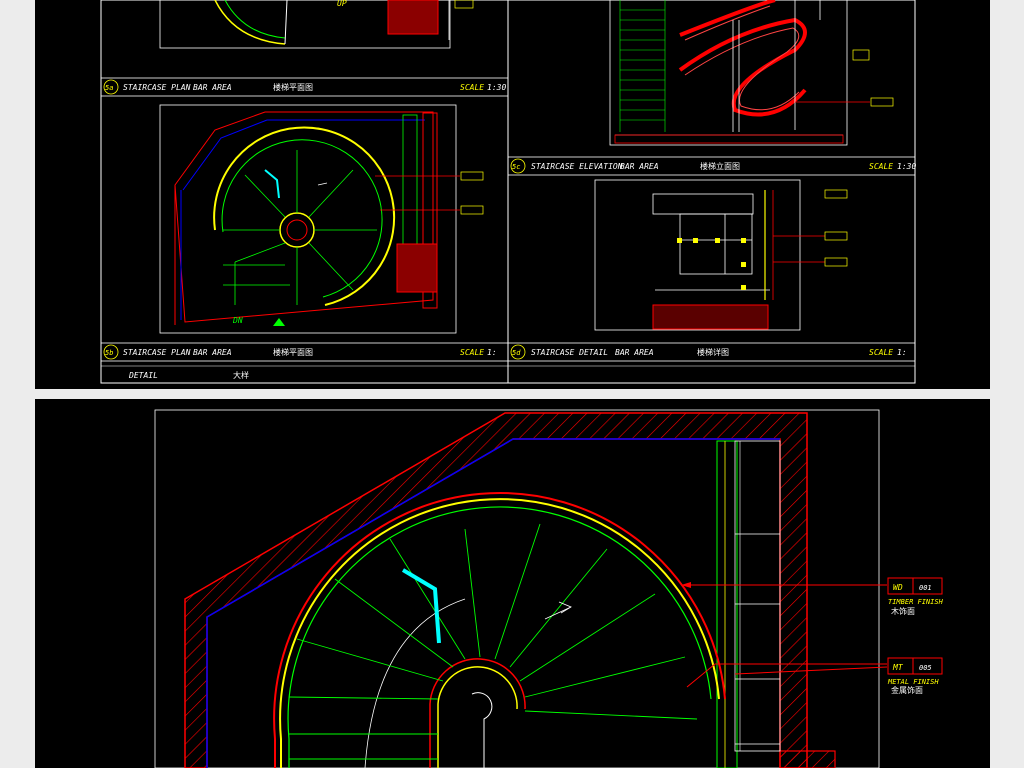 This screenshot has width=1024, height=768. What do you see at coordinates (237, 320) in the screenshot?
I see `dn-mark: DN` at bounding box center [237, 320].